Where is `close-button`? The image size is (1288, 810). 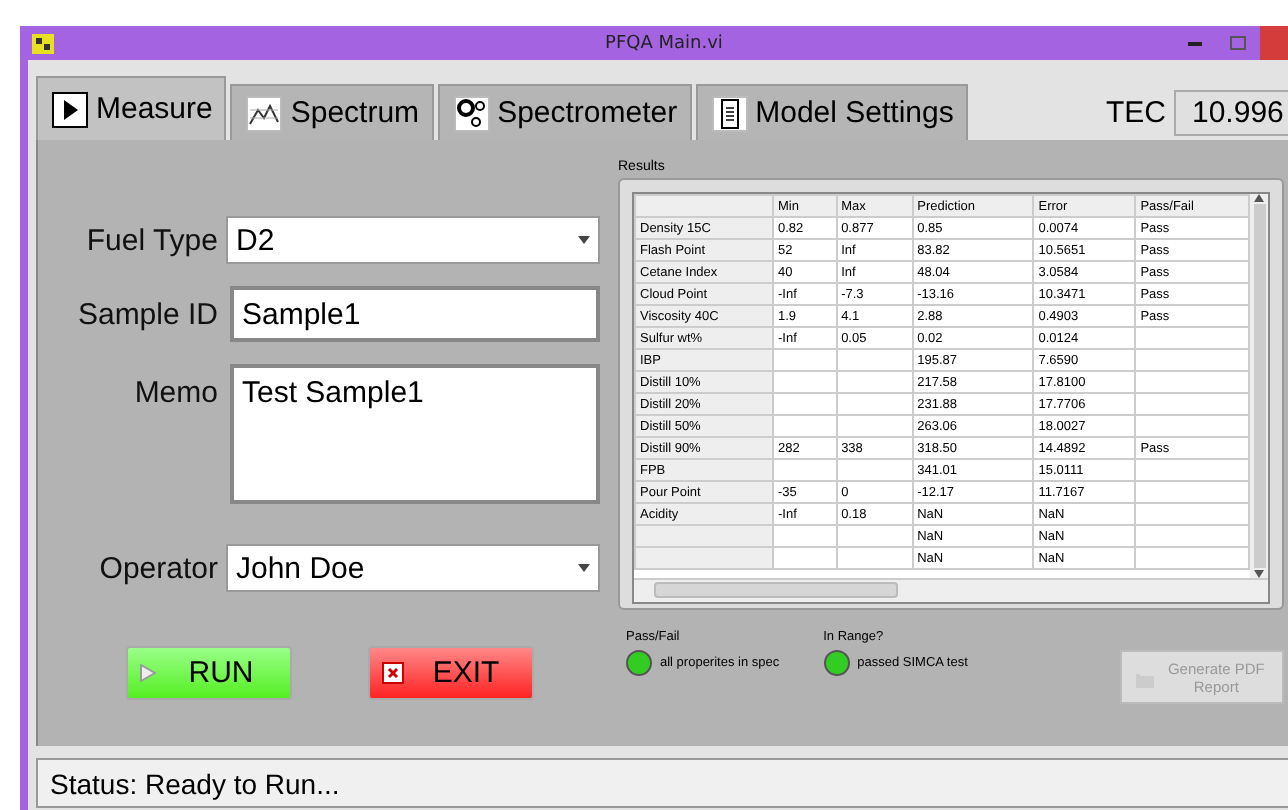
close-button is located at coordinates (1274, 43).